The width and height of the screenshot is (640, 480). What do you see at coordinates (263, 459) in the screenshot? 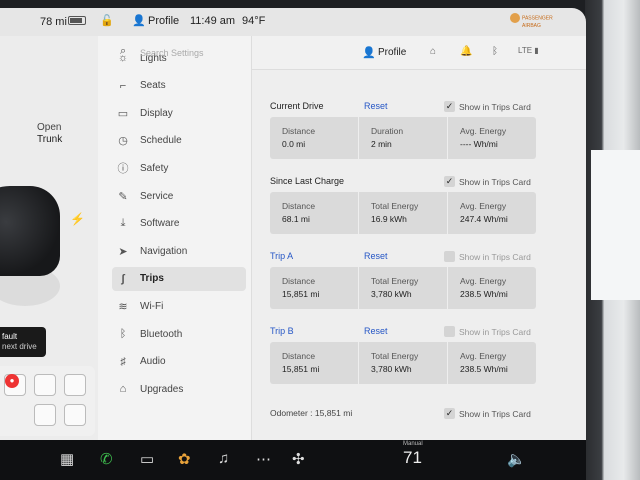
I see `more-apps-icon: ⋯` at bounding box center [263, 459].